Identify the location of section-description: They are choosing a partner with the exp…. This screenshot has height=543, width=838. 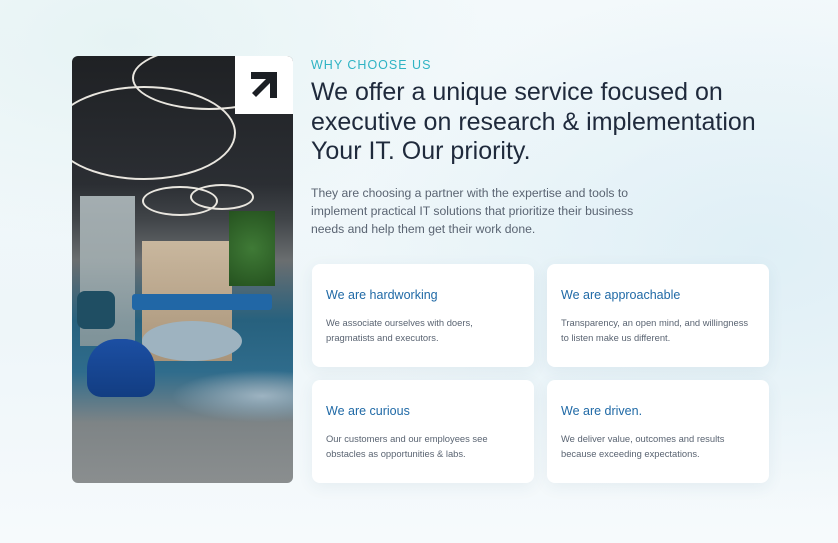
(472, 211).